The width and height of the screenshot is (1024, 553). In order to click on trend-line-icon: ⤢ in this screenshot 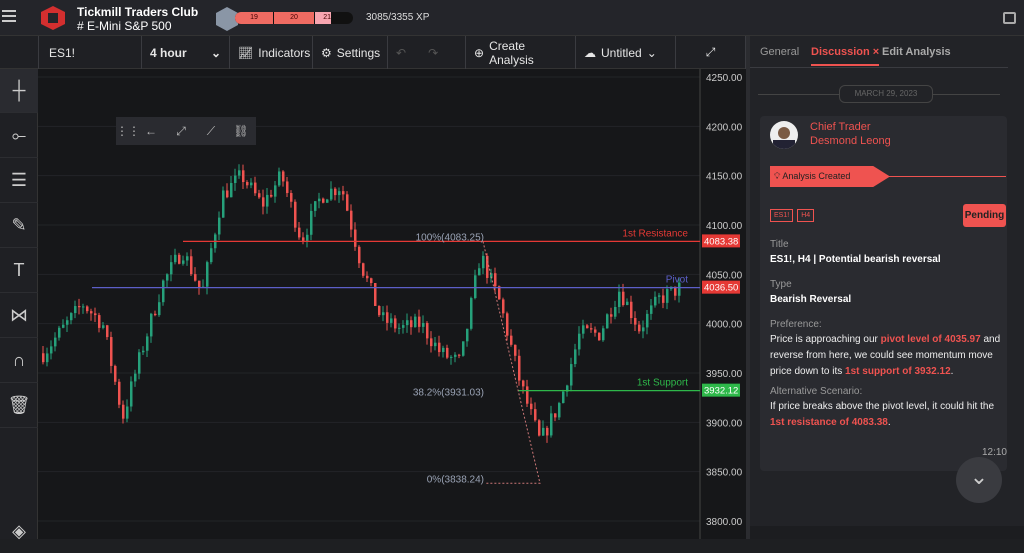, I will do `click(181, 131)`.